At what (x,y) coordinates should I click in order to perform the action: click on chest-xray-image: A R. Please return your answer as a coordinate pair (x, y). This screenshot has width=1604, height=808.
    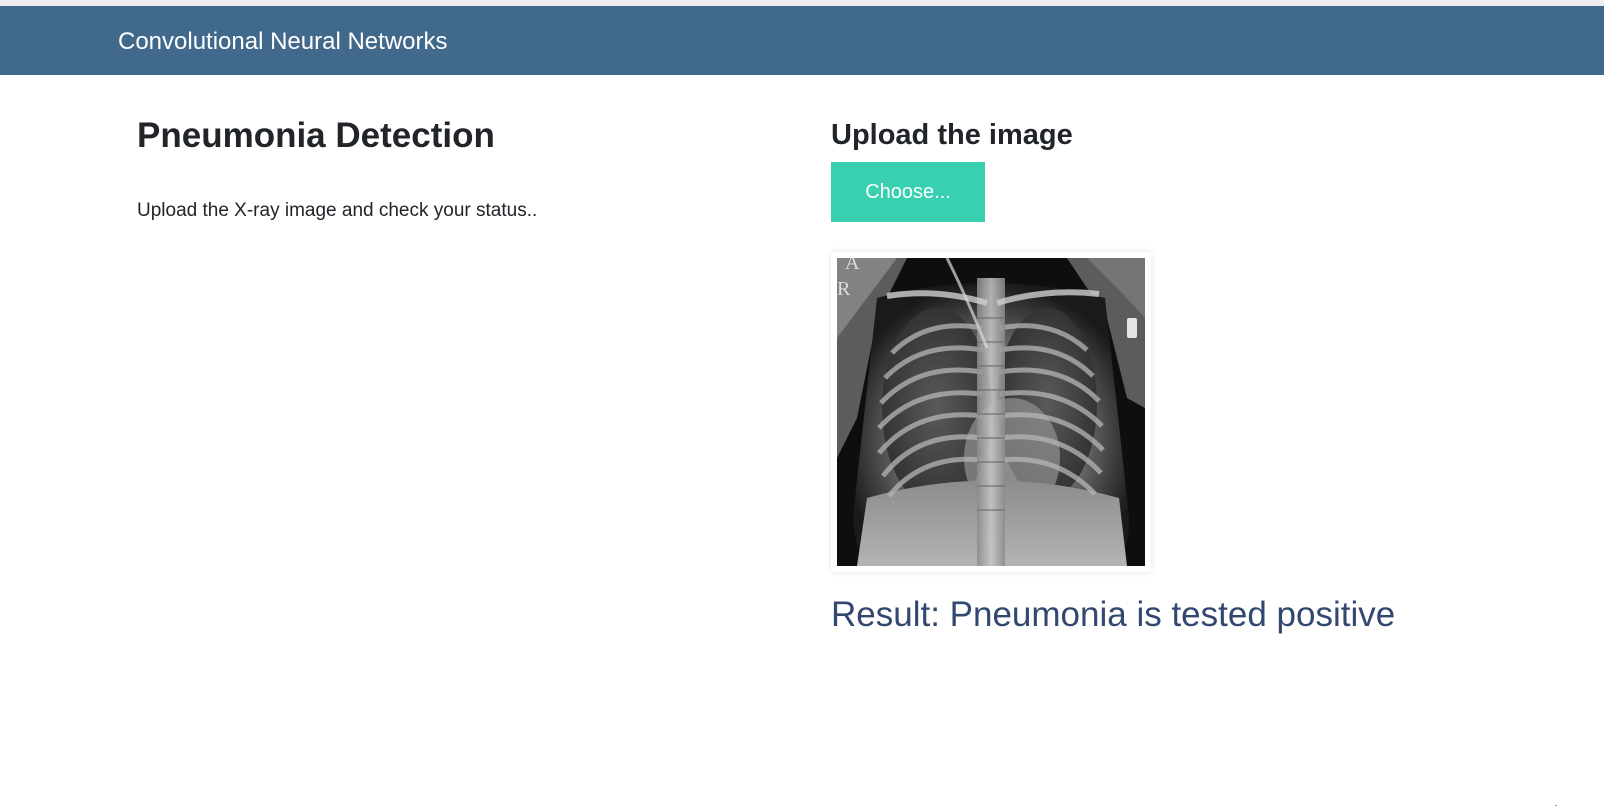
    Looking at the image, I should click on (991, 412).